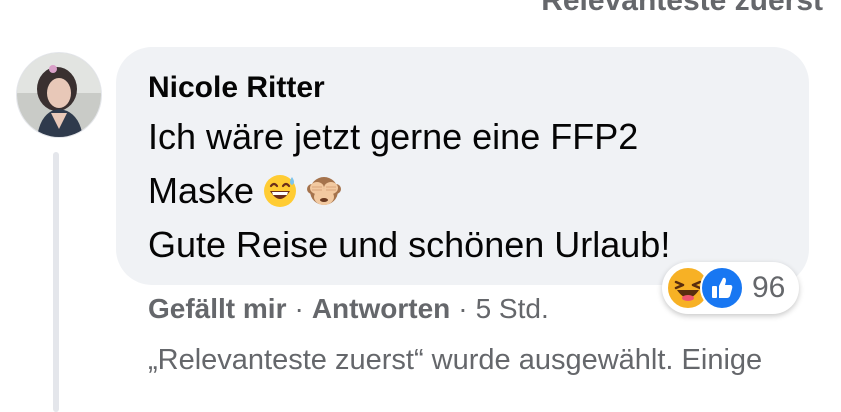 This screenshot has width=841, height=412. I want to click on reply-thread-line, so click(56, 282).